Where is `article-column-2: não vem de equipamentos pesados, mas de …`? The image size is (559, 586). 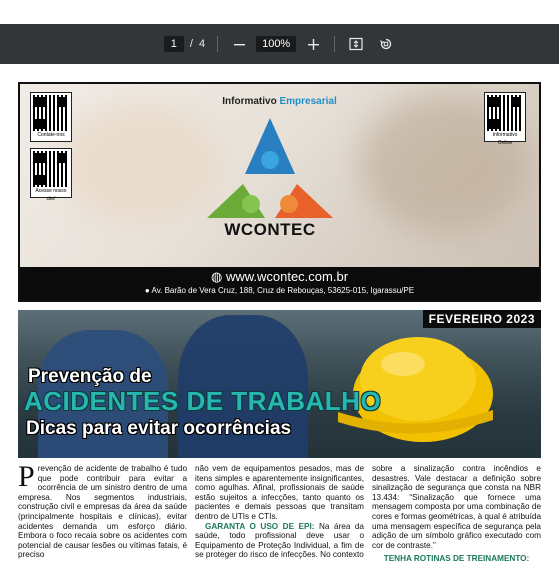 article-column-2: não vem de equipamentos pesados, mas de … is located at coordinates (279, 525).